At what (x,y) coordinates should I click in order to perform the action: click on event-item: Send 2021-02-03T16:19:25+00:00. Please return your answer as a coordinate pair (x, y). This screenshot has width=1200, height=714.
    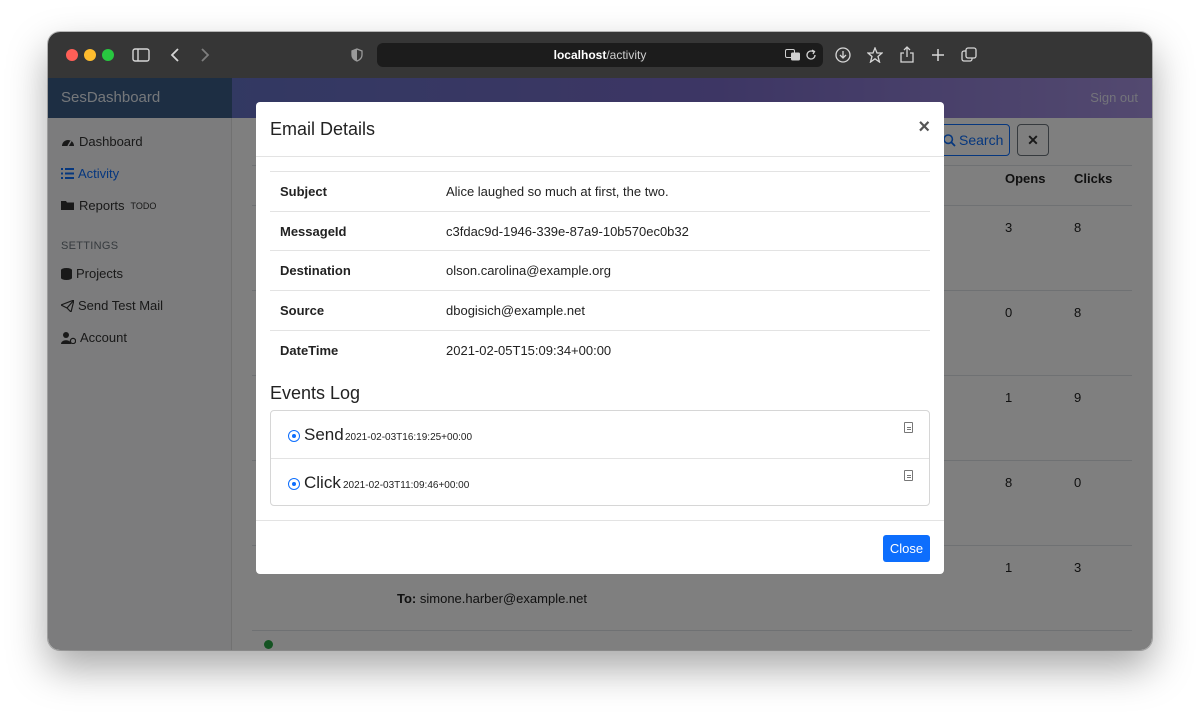
    Looking at the image, I should click on (600, 434).